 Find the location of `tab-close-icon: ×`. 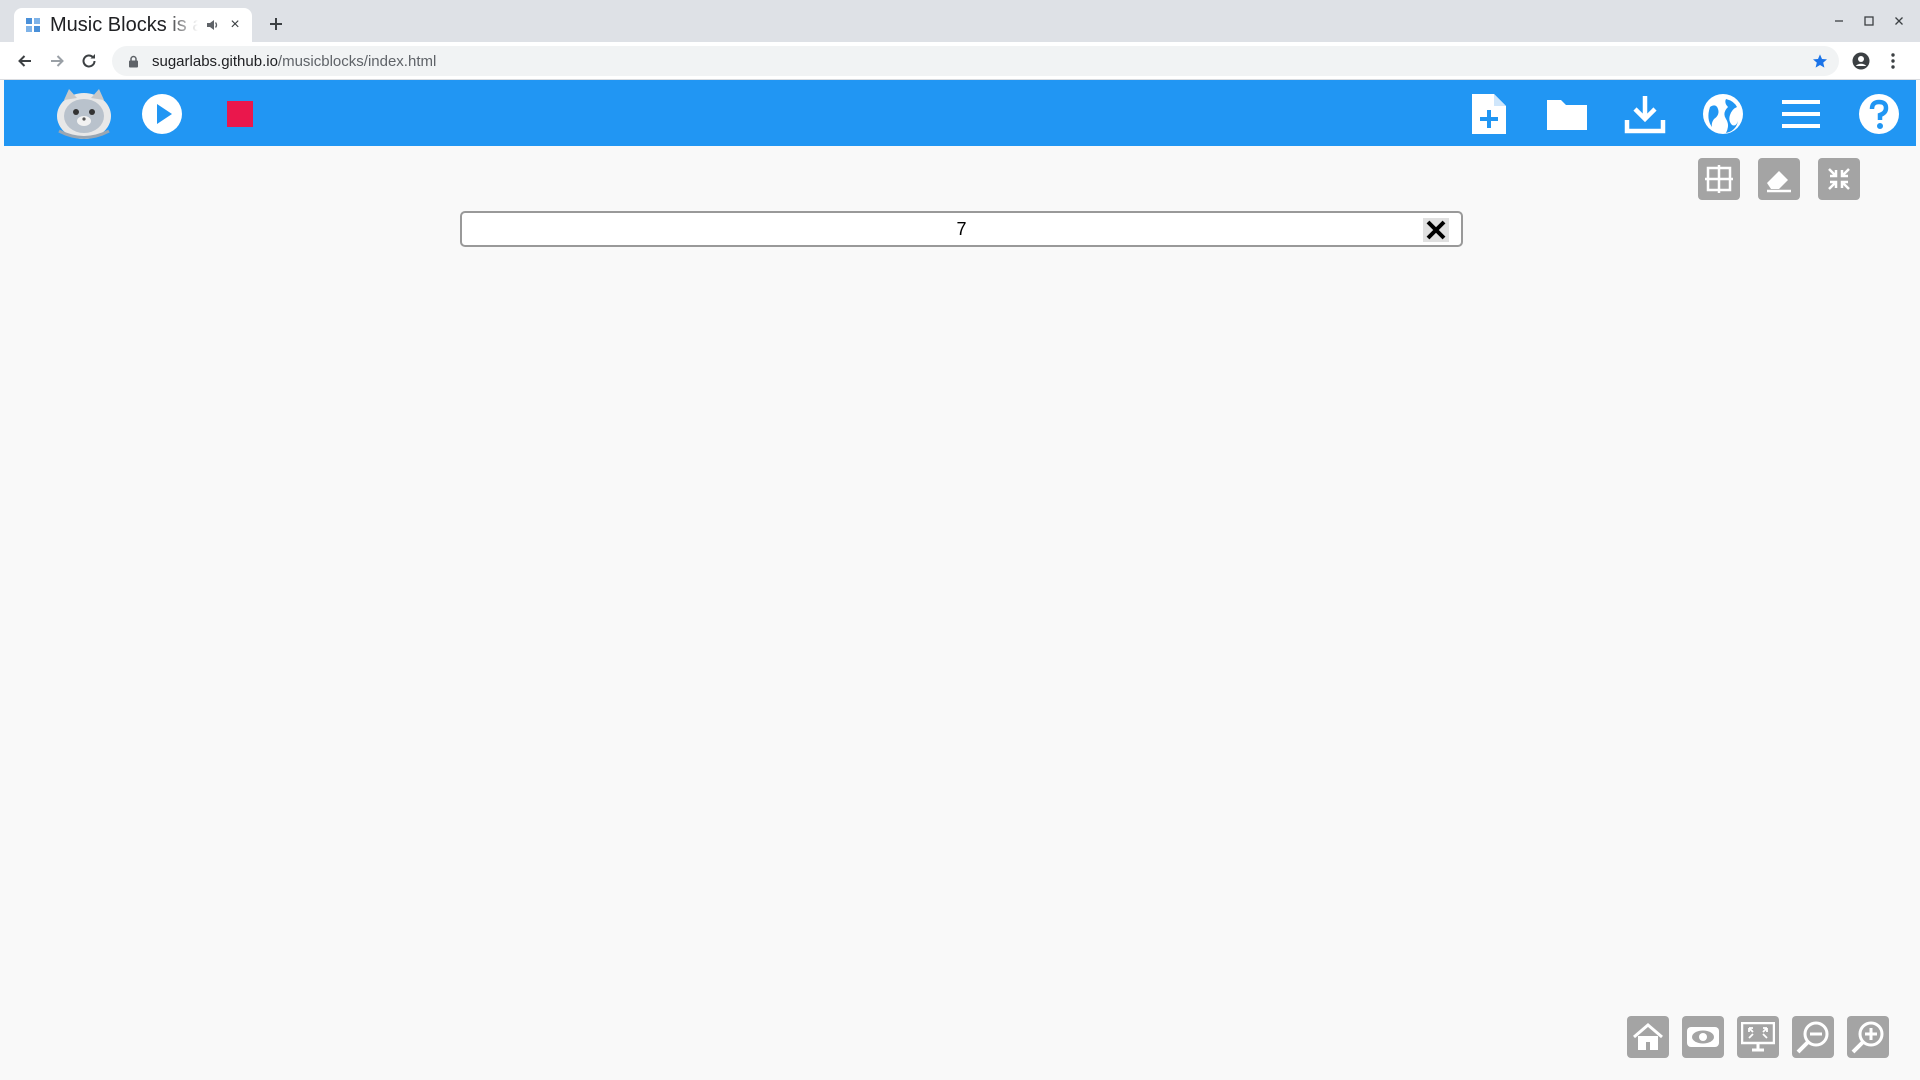

tab-close-icon: × is located at coordinates (235, 25).